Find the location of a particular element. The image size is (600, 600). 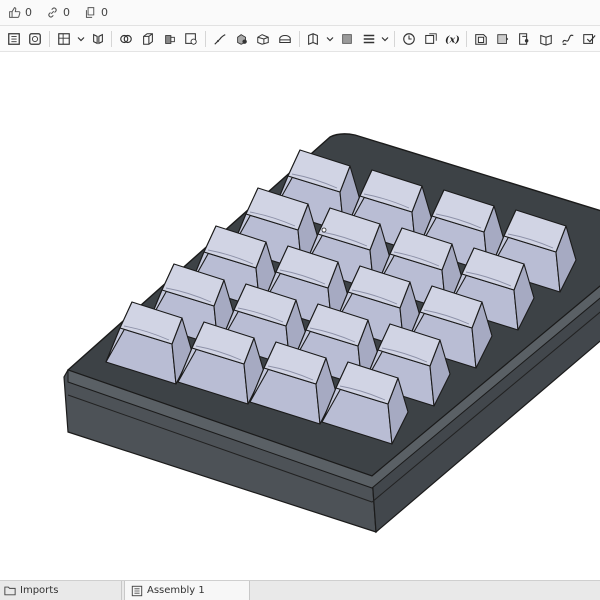

extrude-icon is located at coordinates (147, 38).